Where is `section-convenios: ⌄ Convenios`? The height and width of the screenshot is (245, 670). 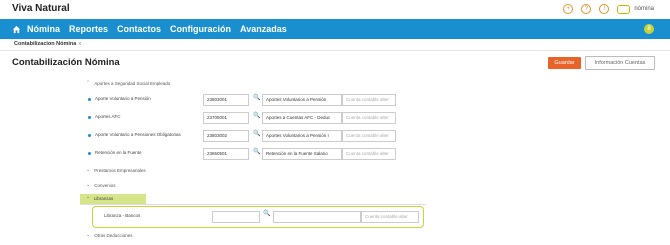 section-convenios: ⌄ Convenios is located at coordinates (100, 185).